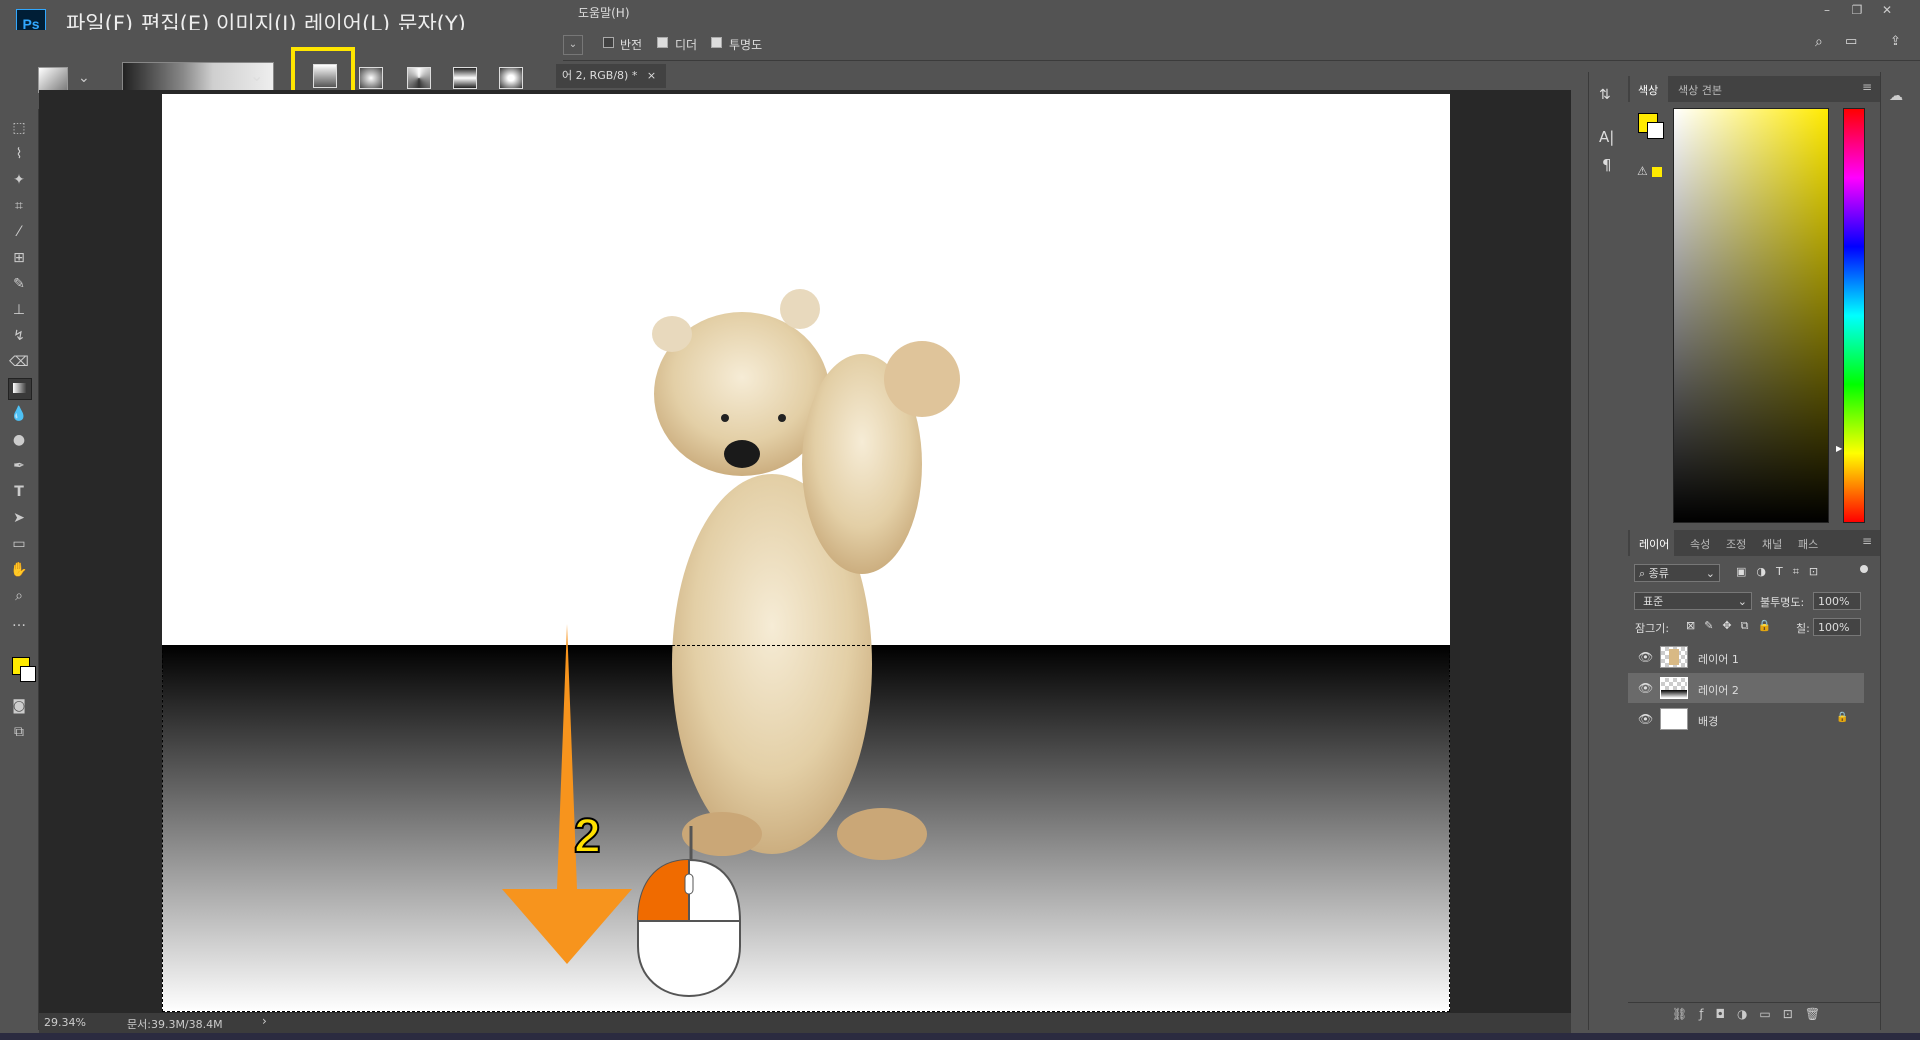  What do you see at coordinates (19, 310) in the screenshot?
I see `stamp-tool-icon: ⊥` at bounding box center [19, 310].